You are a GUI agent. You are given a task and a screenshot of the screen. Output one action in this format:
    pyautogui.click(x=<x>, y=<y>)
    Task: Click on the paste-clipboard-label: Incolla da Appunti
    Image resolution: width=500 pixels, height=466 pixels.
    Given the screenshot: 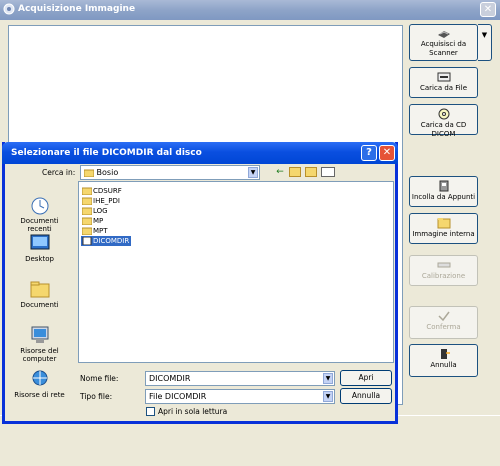 What is the action you would take?
    pyautogui.click(x=443, y=197)
    